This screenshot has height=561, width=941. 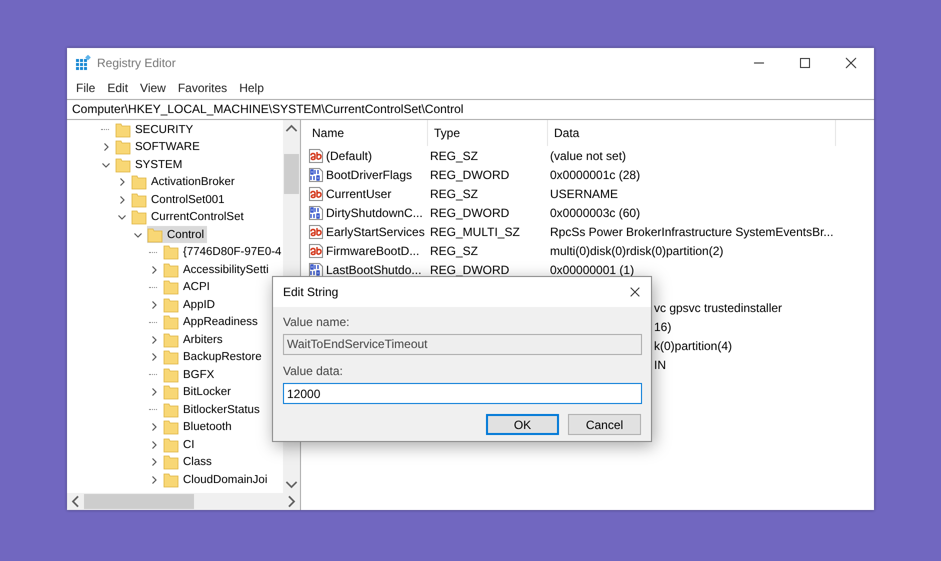 I want to click on value-data: vc gpsvc trustedinstaller, so click(x=718, y=307).